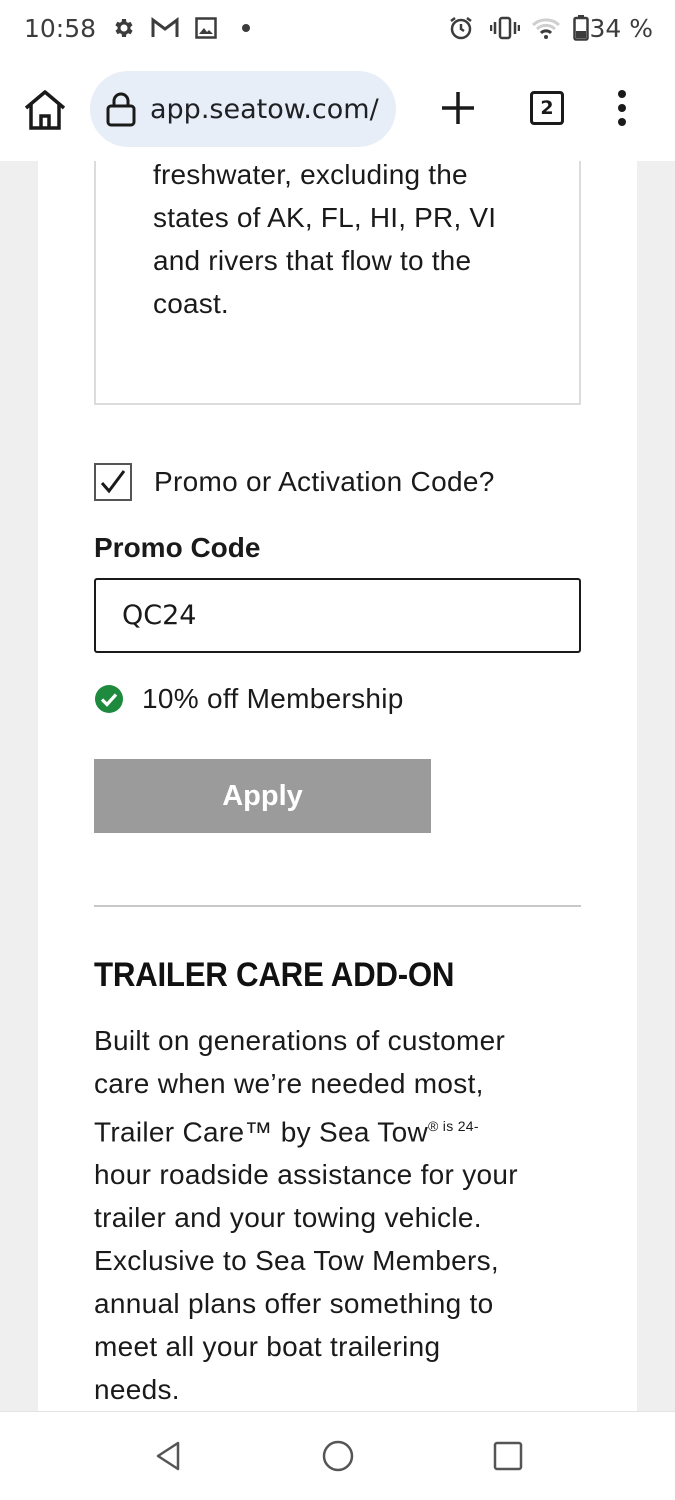  I want to click on address-bar: app.seatow.com/, so click(243, 109).